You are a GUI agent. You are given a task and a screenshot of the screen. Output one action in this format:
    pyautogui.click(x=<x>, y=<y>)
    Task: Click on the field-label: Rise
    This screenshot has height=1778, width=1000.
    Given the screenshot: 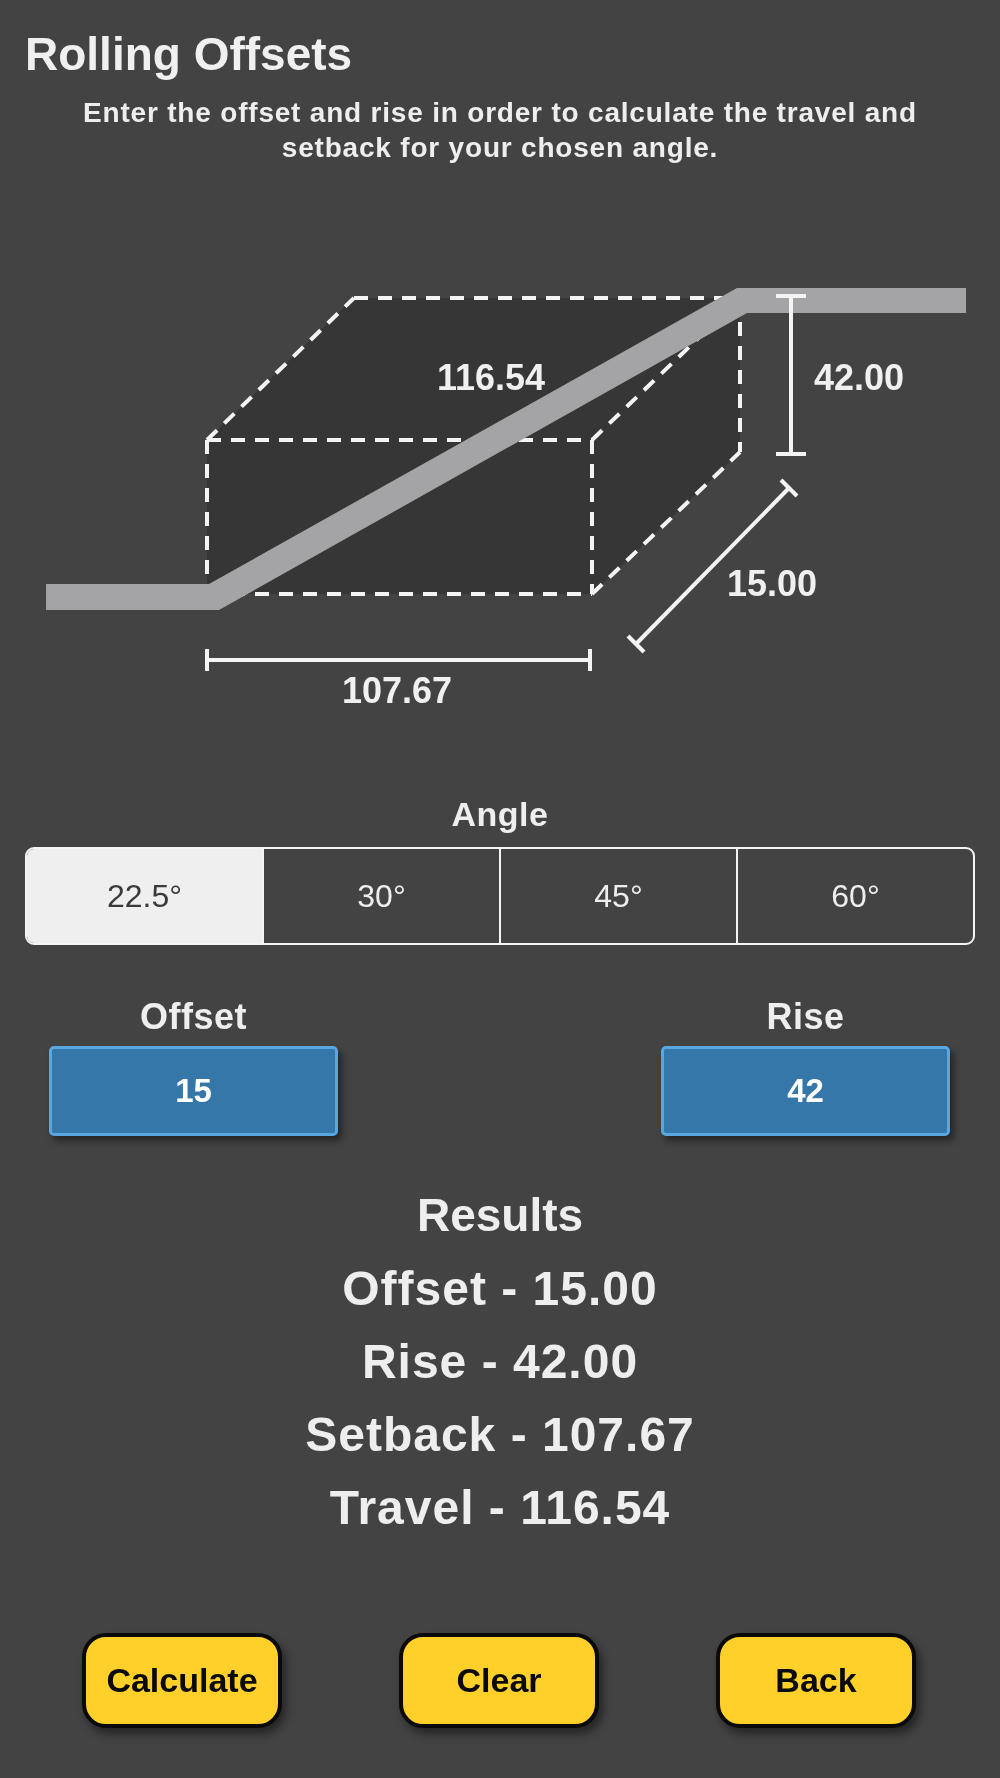 What is the action you would take?
    pyautogui.click(x=805, y=1017)
    